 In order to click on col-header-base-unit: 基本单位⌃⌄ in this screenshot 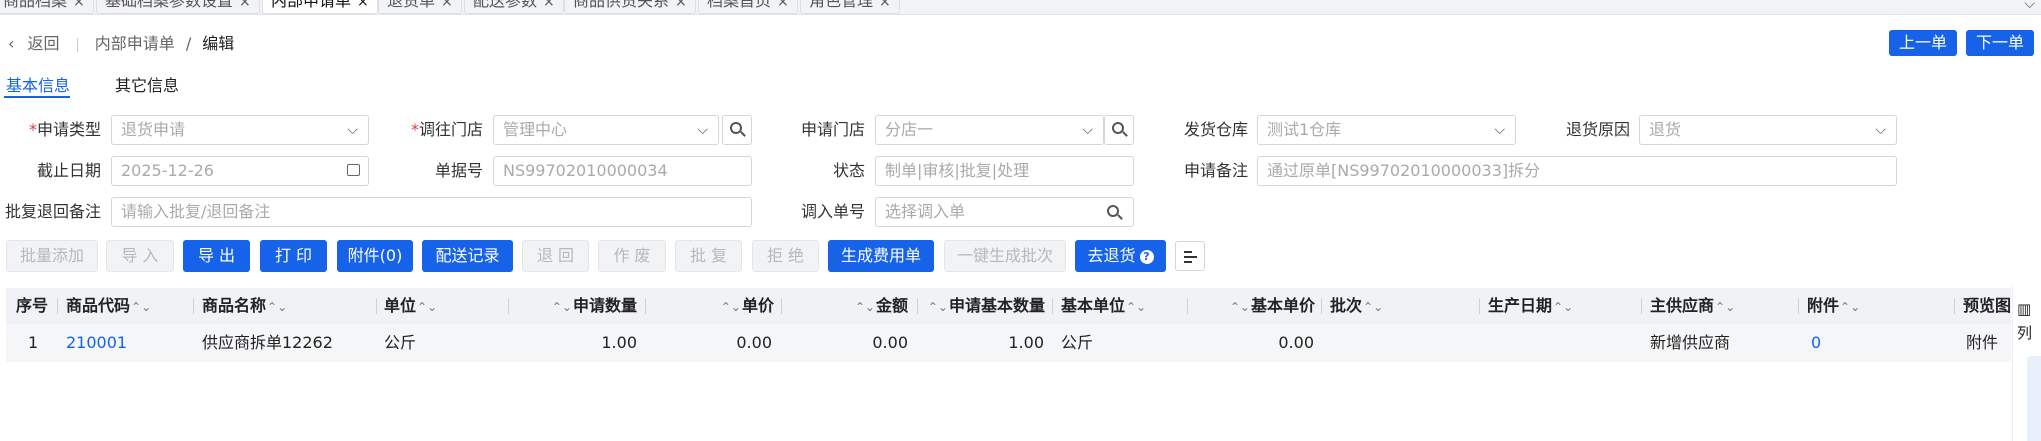, I will do `click(1104, 306)`.